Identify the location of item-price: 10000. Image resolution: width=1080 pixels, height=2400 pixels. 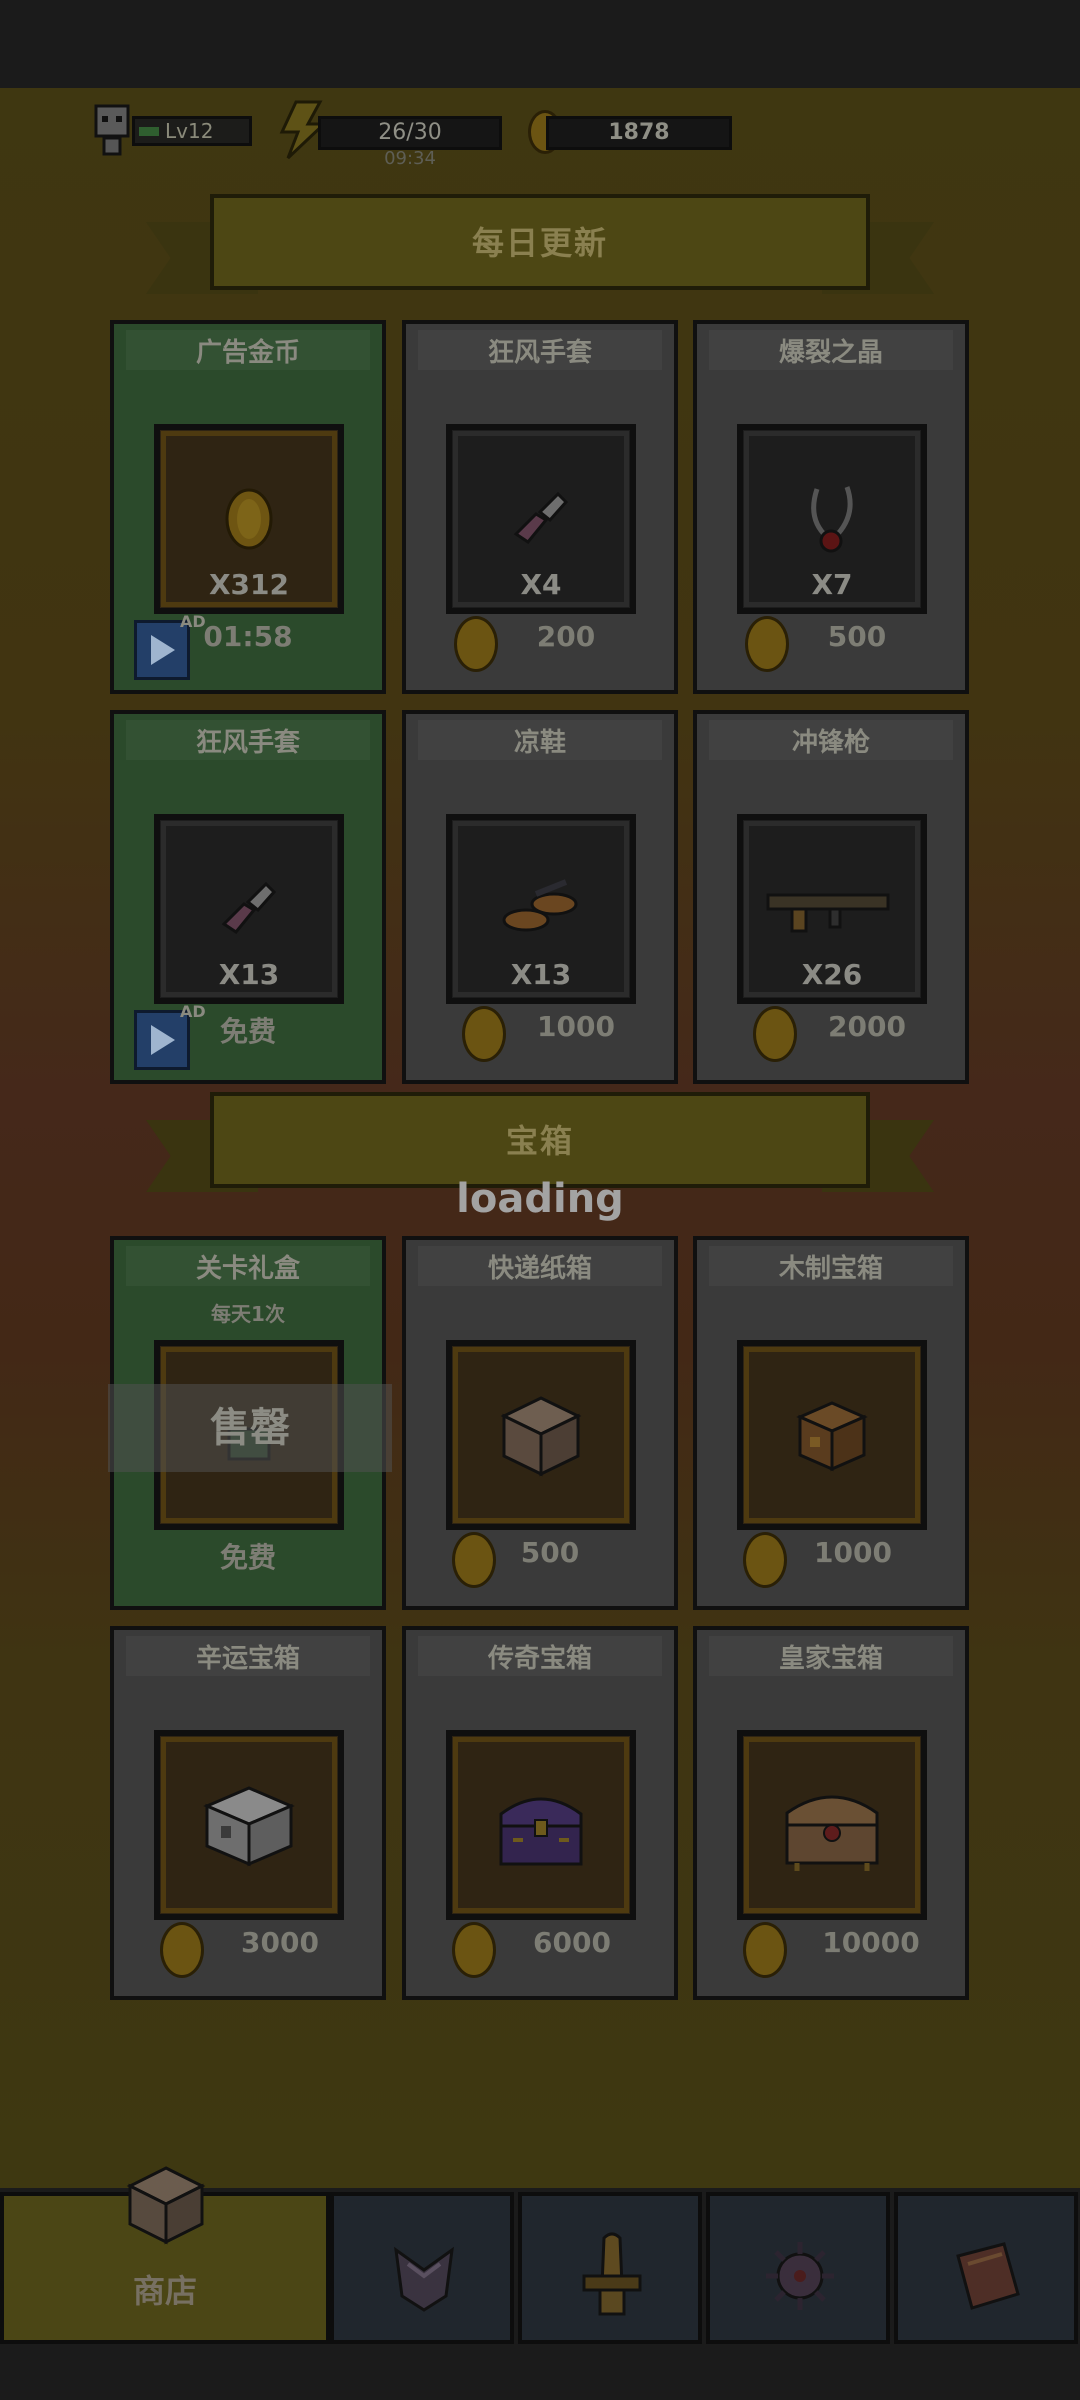
(871, 1942).